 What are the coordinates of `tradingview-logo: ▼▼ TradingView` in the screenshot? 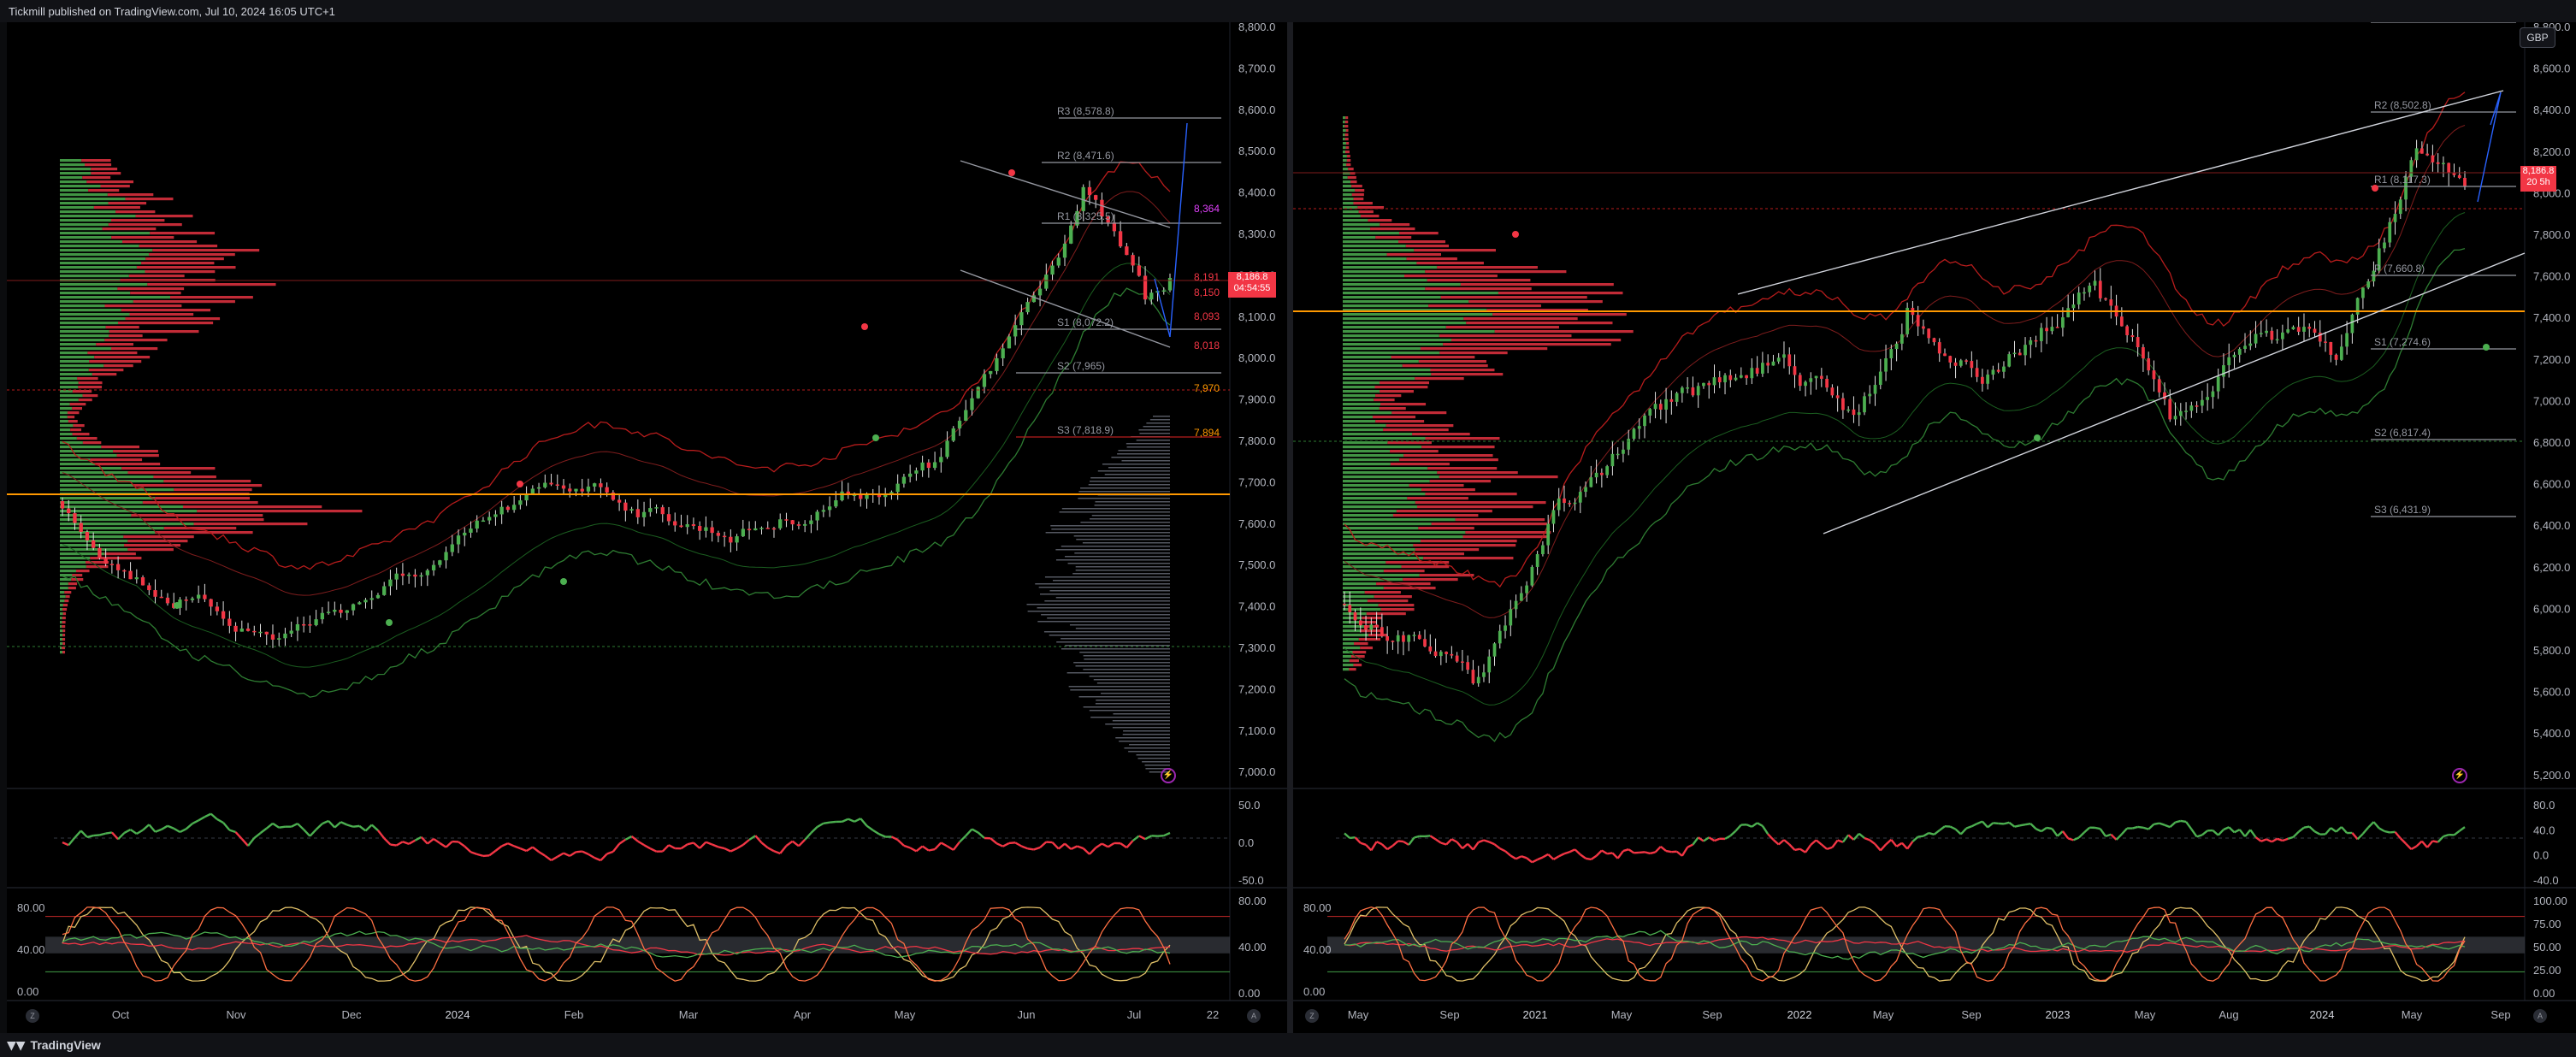 It's located at (54, 1045).